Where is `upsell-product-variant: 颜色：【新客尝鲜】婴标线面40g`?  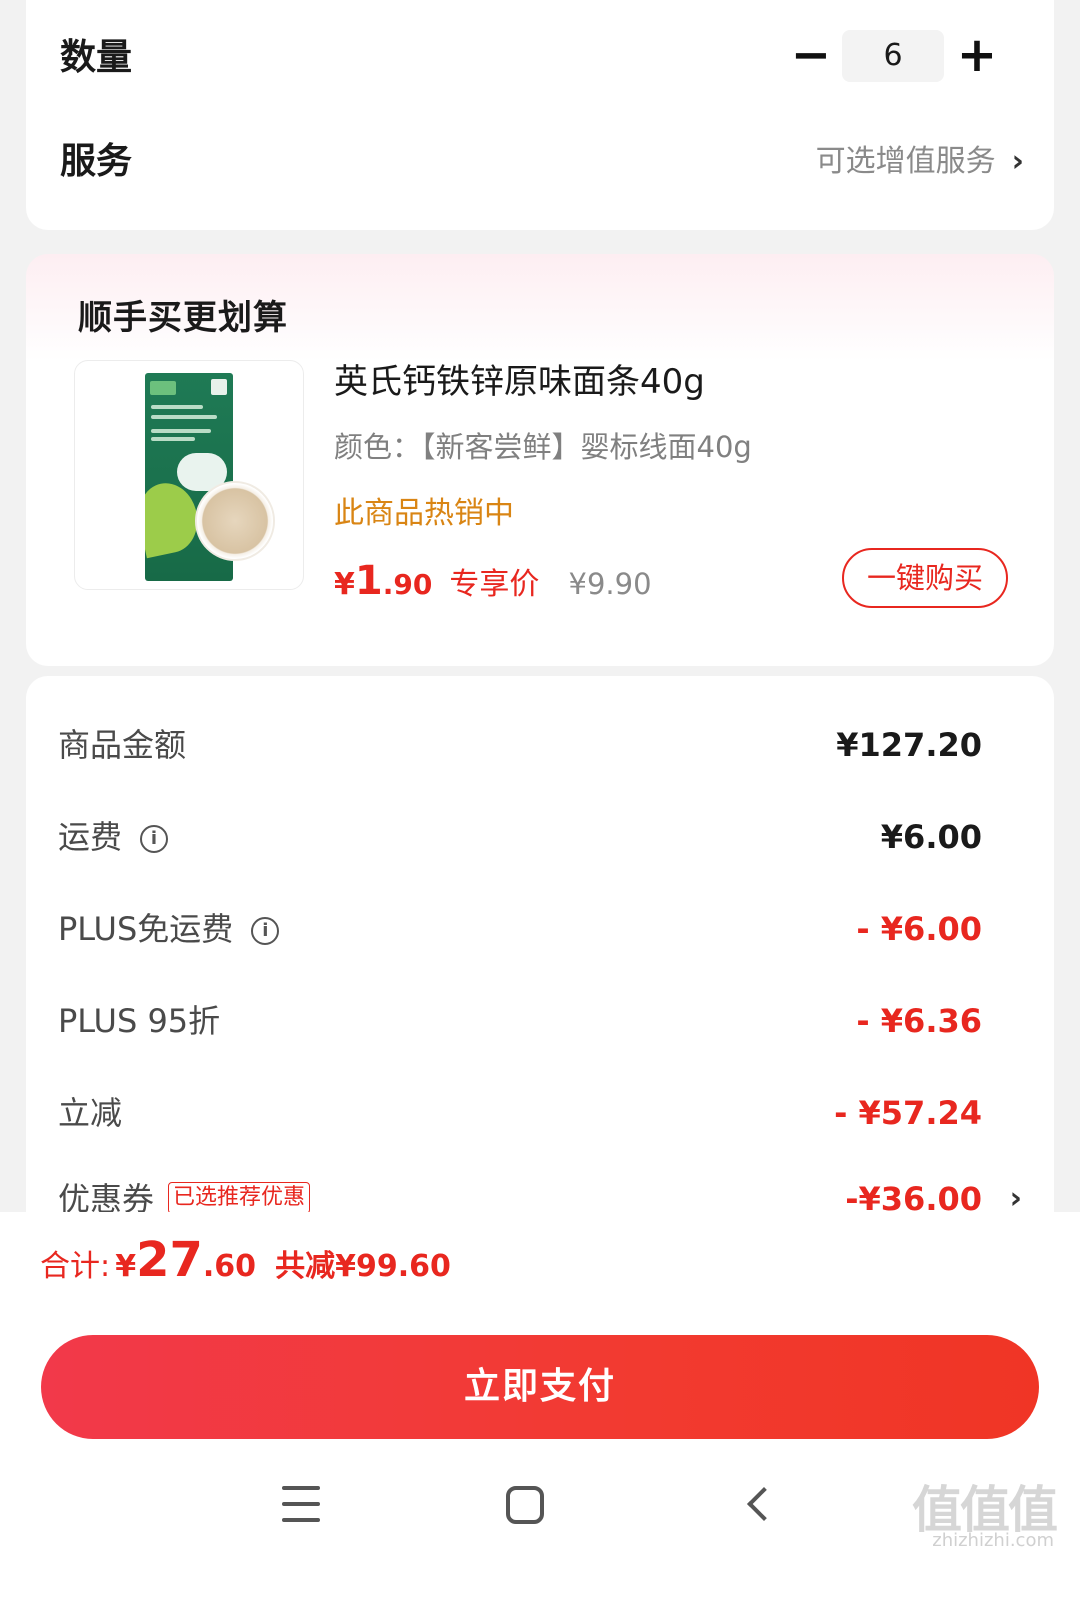
upsell-product-variant: 颜色：【新客尝鲜】婴标线面40g is located at coordinates (543, 447).